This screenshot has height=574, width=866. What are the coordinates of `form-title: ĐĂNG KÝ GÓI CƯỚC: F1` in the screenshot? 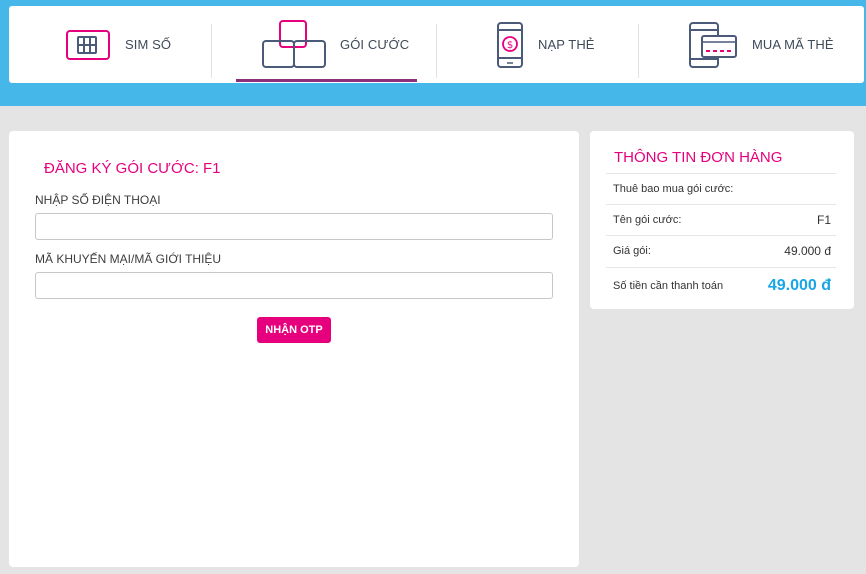 It's located at (132, 168).